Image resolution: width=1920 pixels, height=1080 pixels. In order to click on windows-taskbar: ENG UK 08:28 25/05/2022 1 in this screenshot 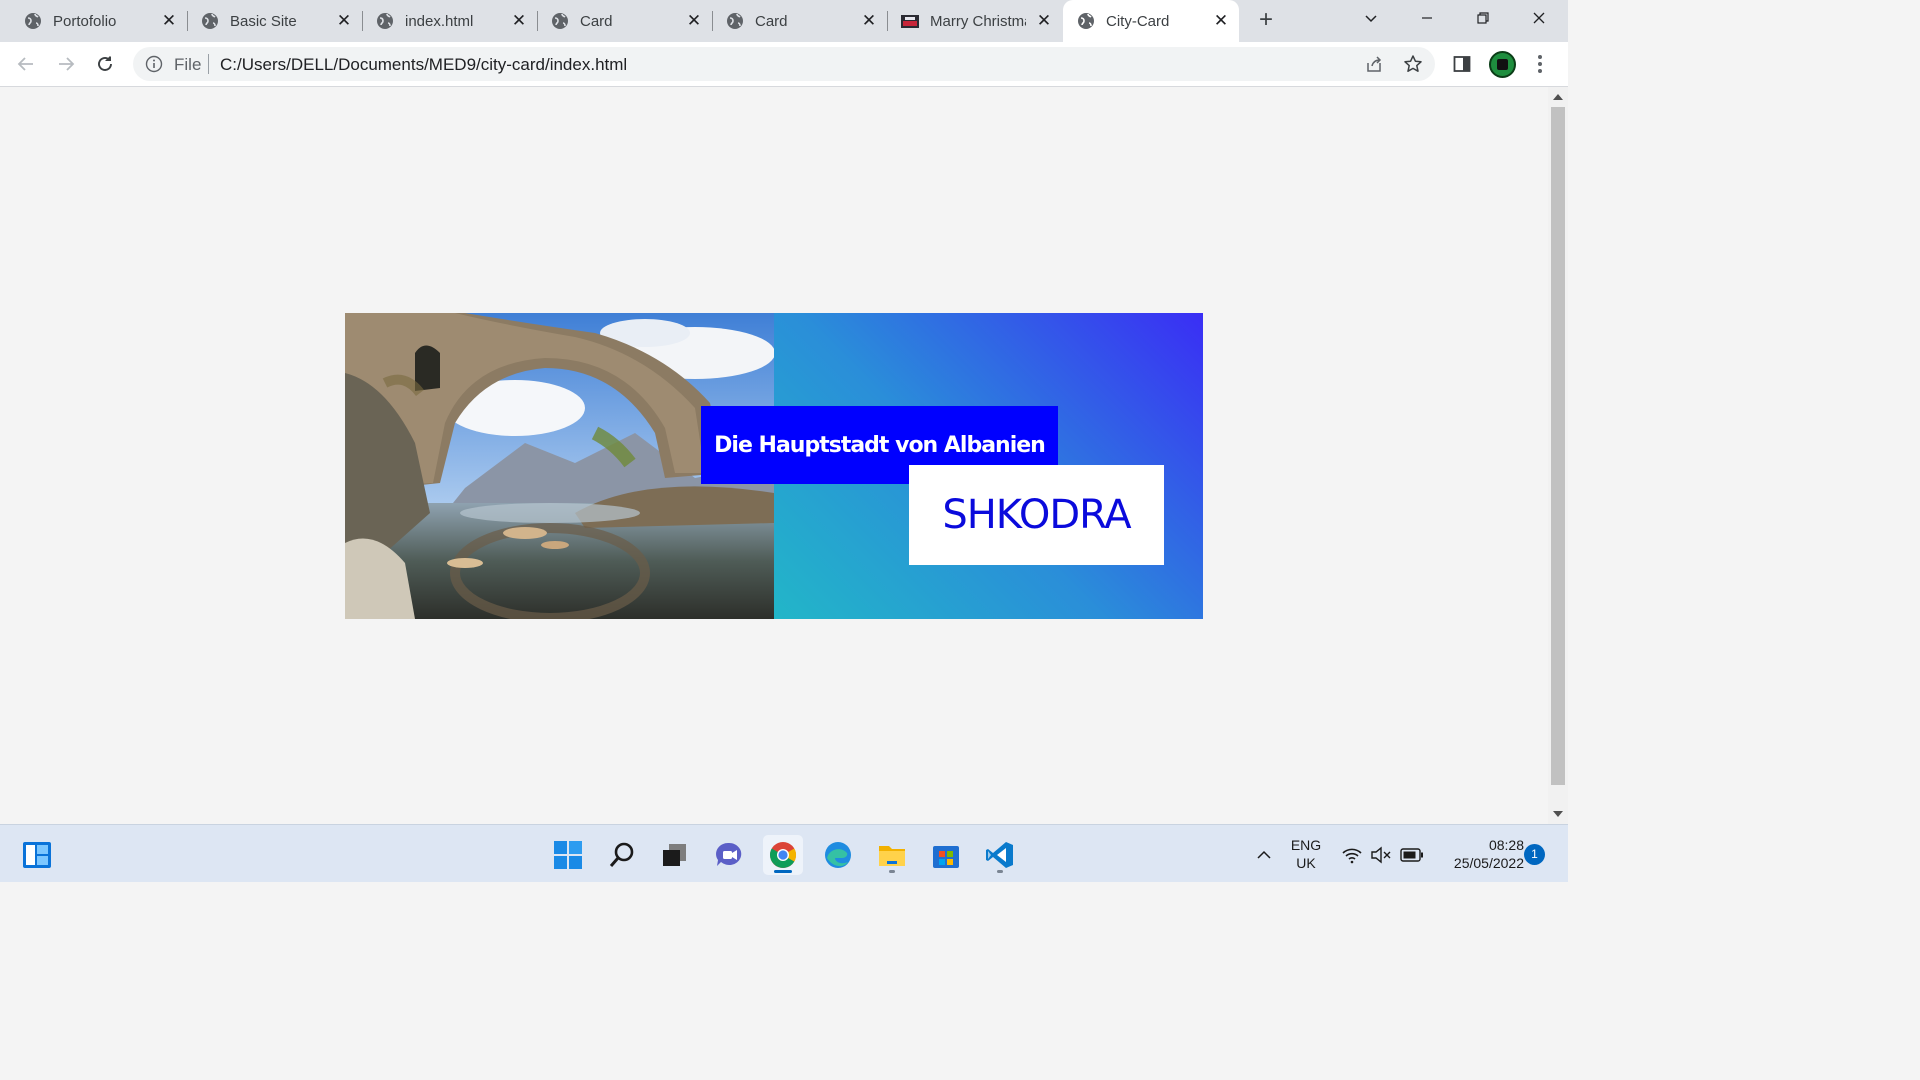, I will do `click(784, 853)`.